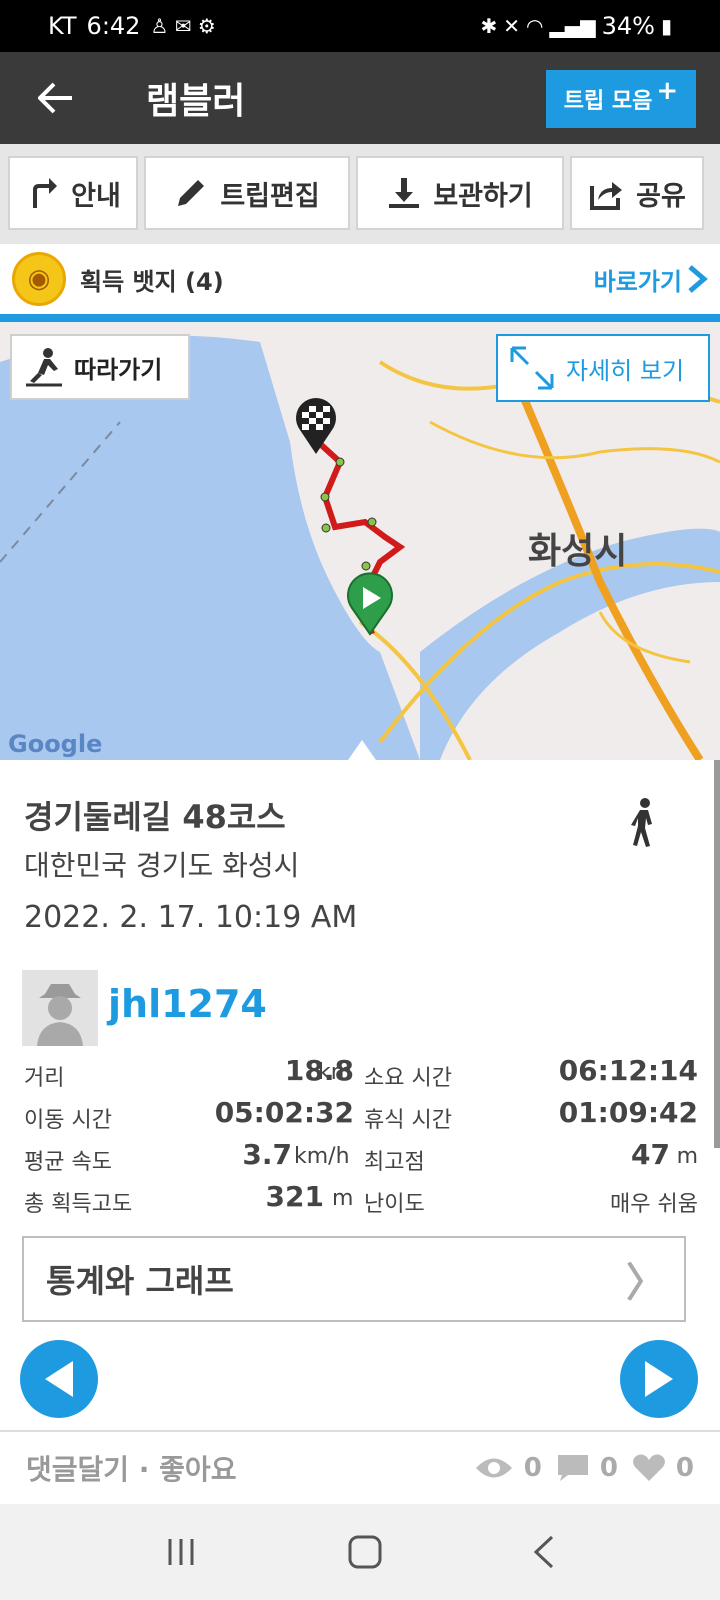  I want to click on stats-graph-button: 통계와 그래프 〉, so click(354, 1279).